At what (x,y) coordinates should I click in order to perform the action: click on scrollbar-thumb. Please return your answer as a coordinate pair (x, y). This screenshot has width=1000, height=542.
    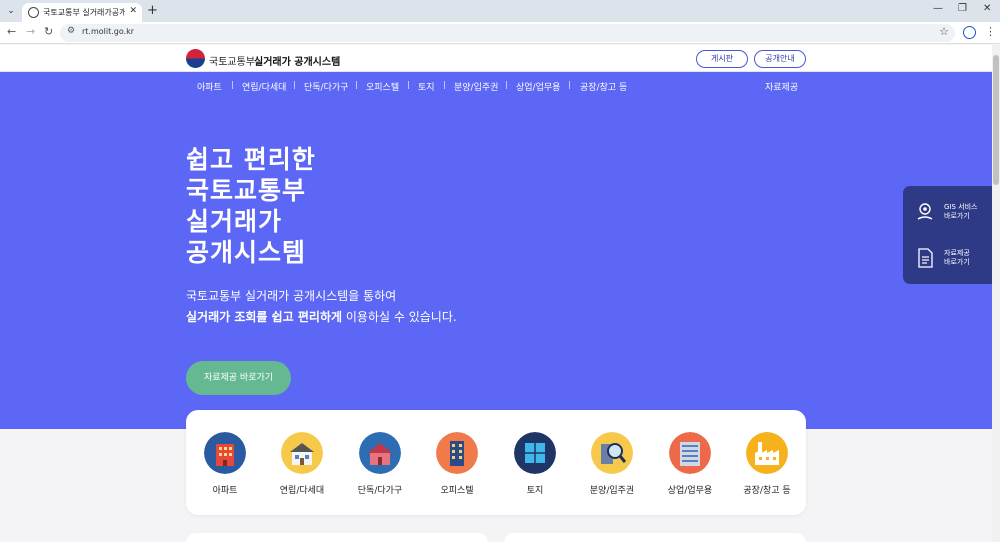
    Looking at the image, I should click on (996, 120).